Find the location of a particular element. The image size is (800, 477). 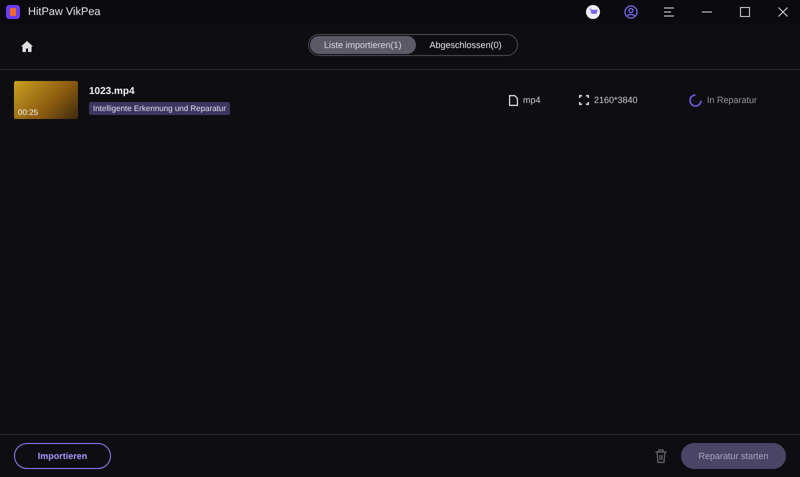

repair-status: In Reparatur is located at coordinates (732, 100).